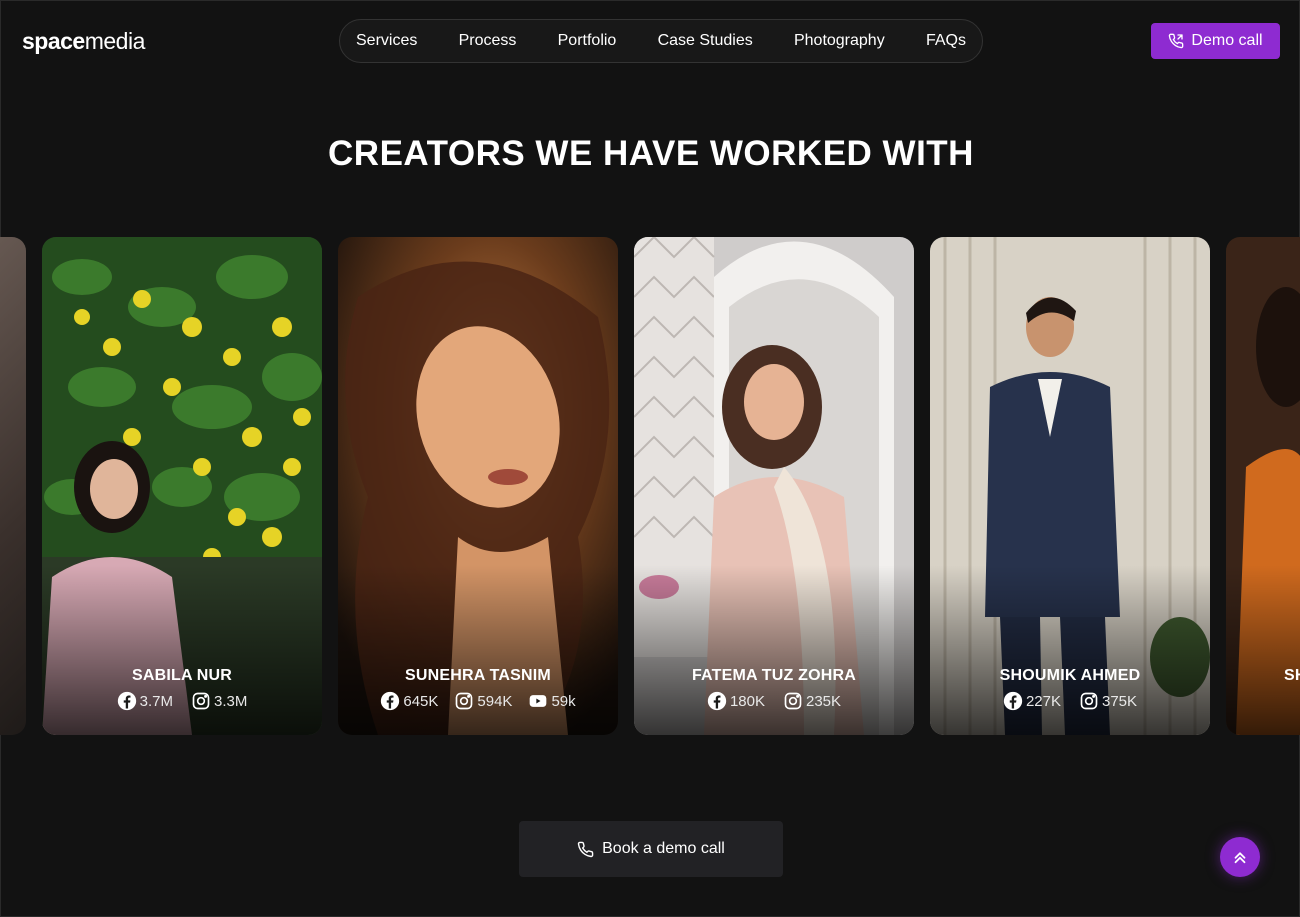 The height and width of the screenshot is (917, 1300). I want to click on nav-item-portfolio: Portfolio, so click(587, 41).